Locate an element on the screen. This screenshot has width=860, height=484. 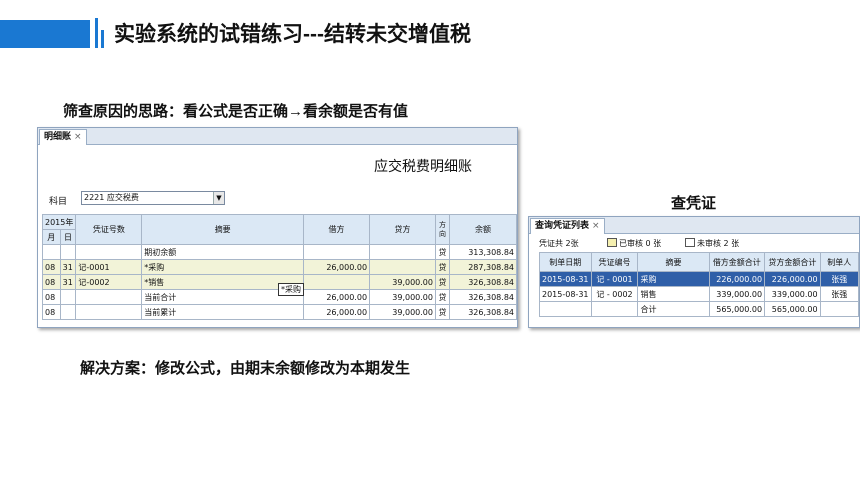
cell-summary: 销售 is located at coordinates (673, 294).